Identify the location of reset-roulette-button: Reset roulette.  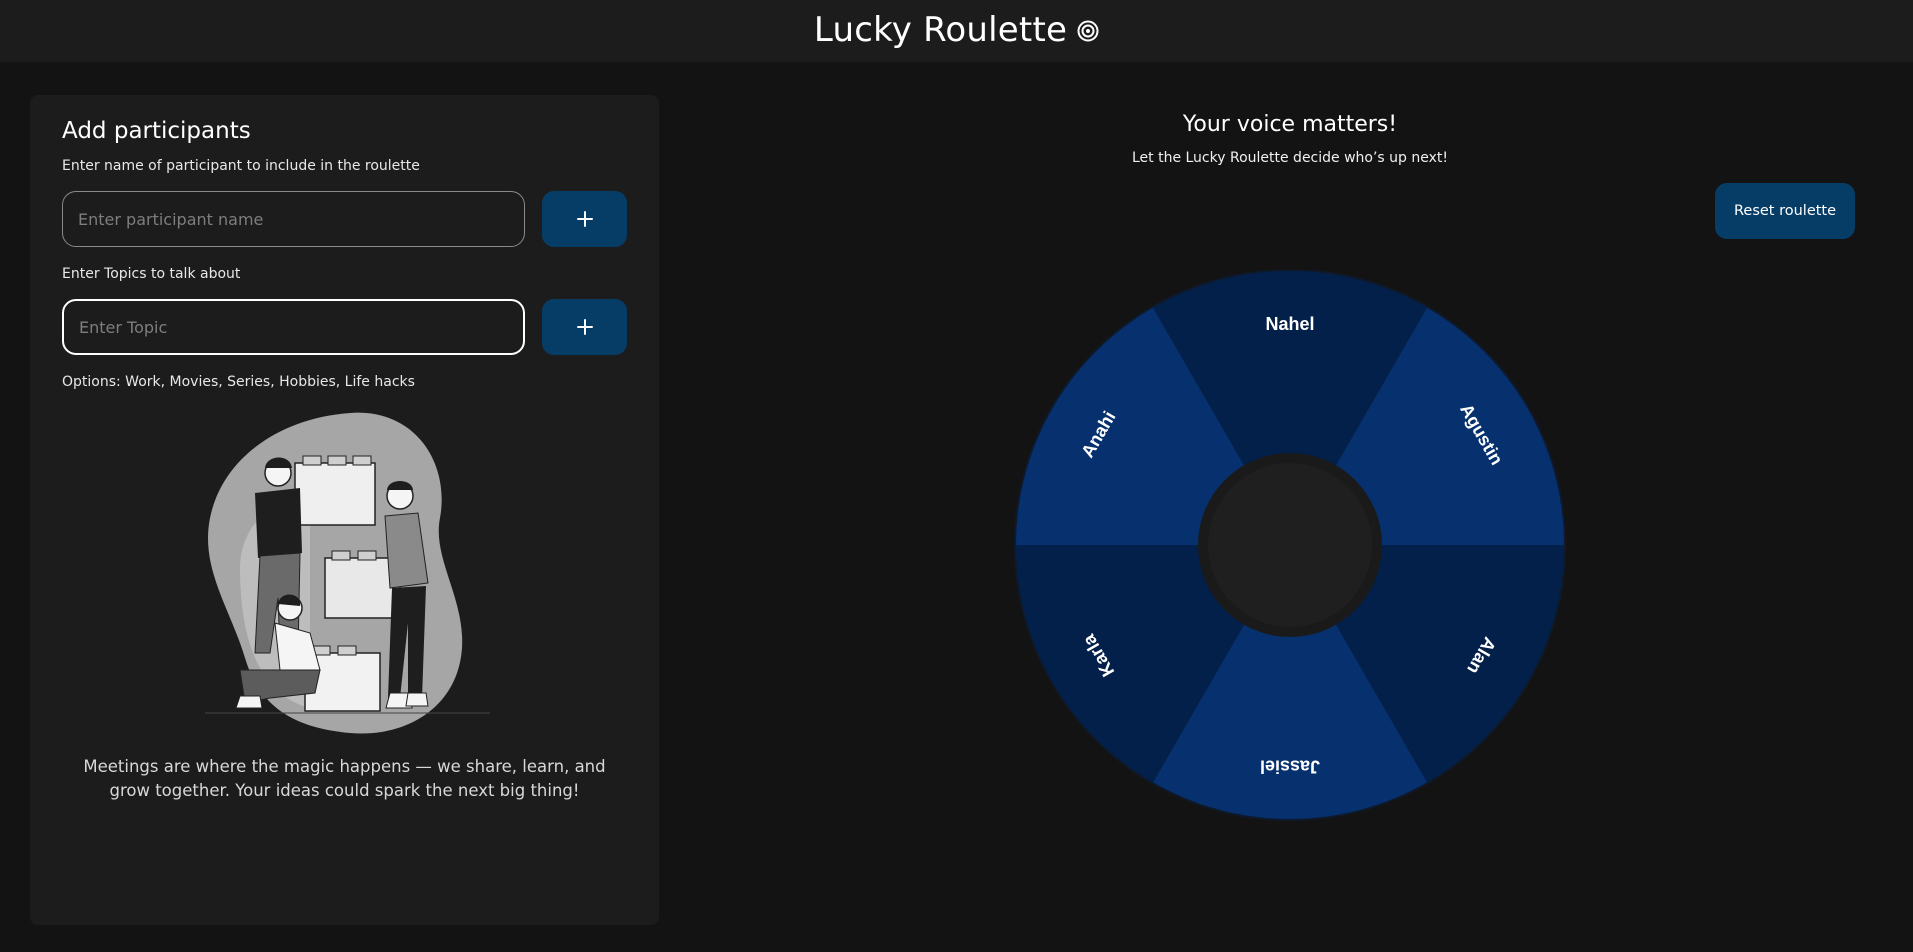
(1785, 211).